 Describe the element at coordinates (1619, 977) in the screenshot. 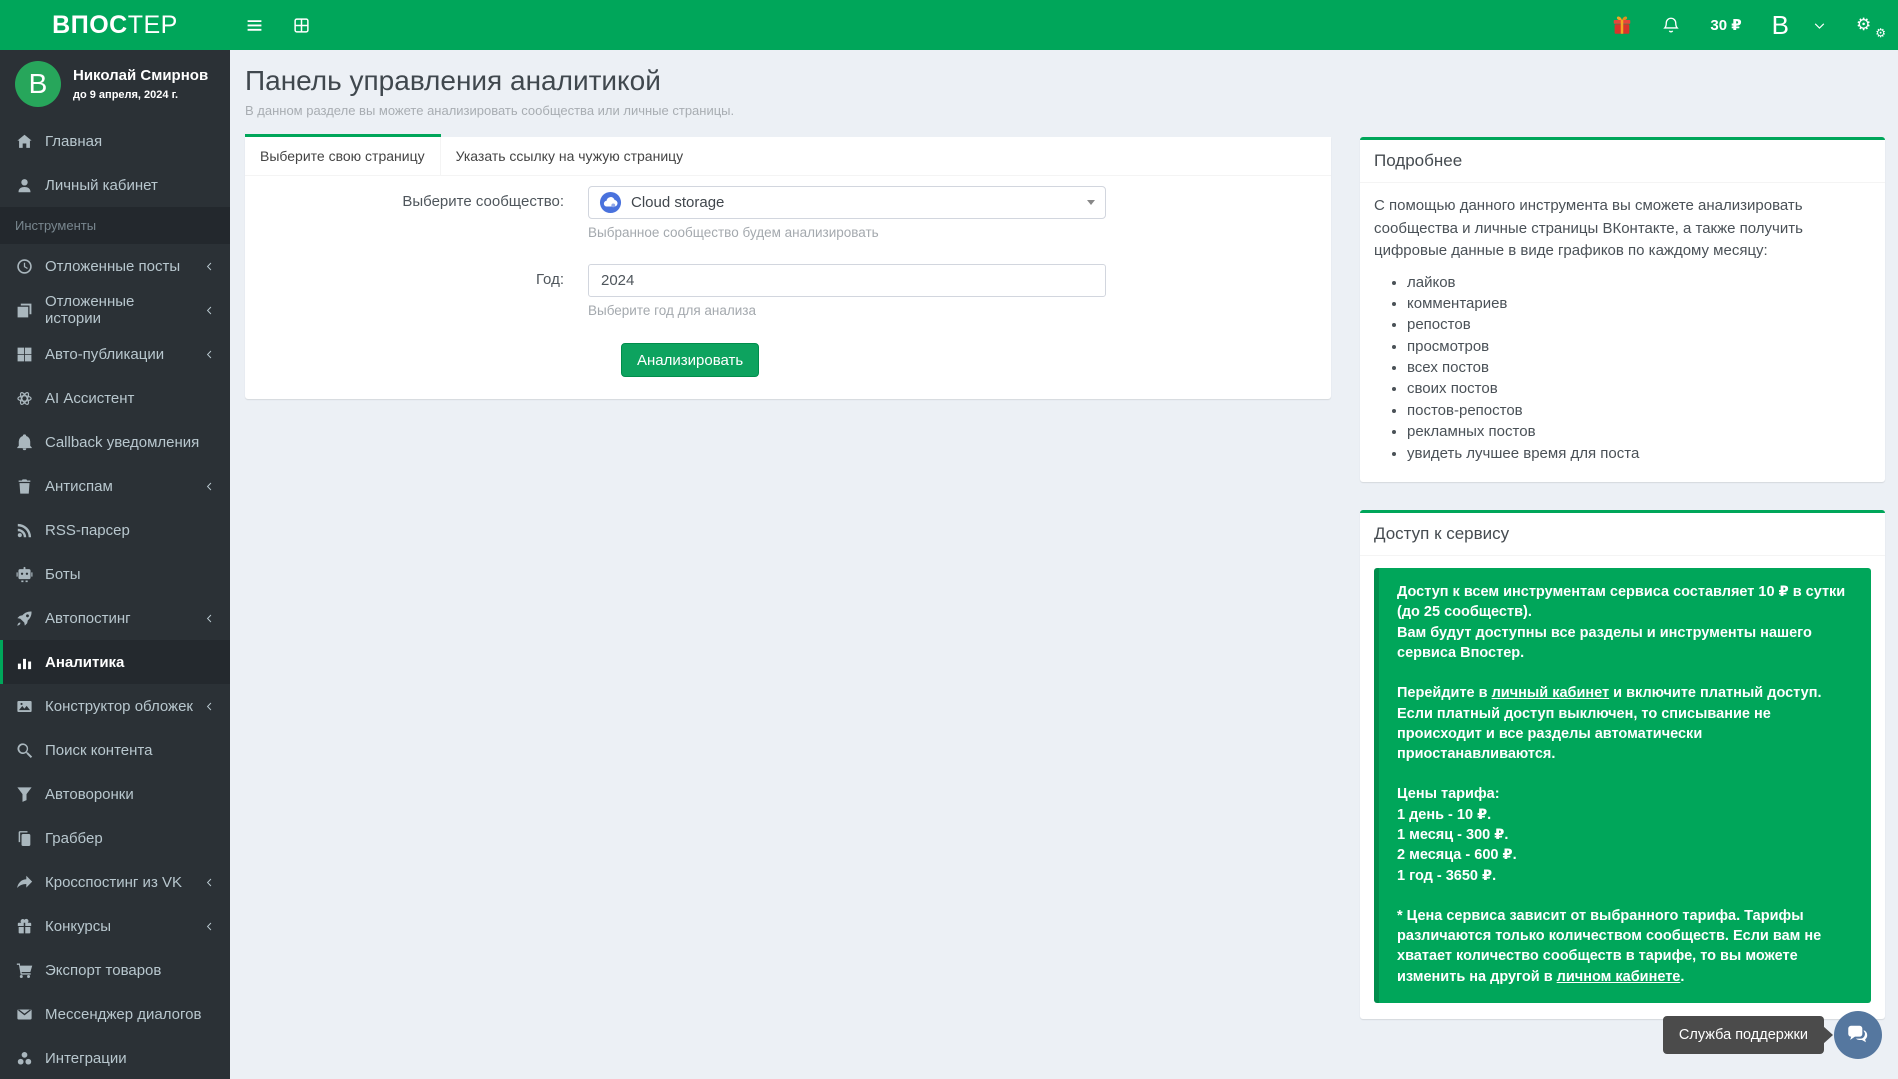

I see `personal-account-link: личном кабинете` at that location.